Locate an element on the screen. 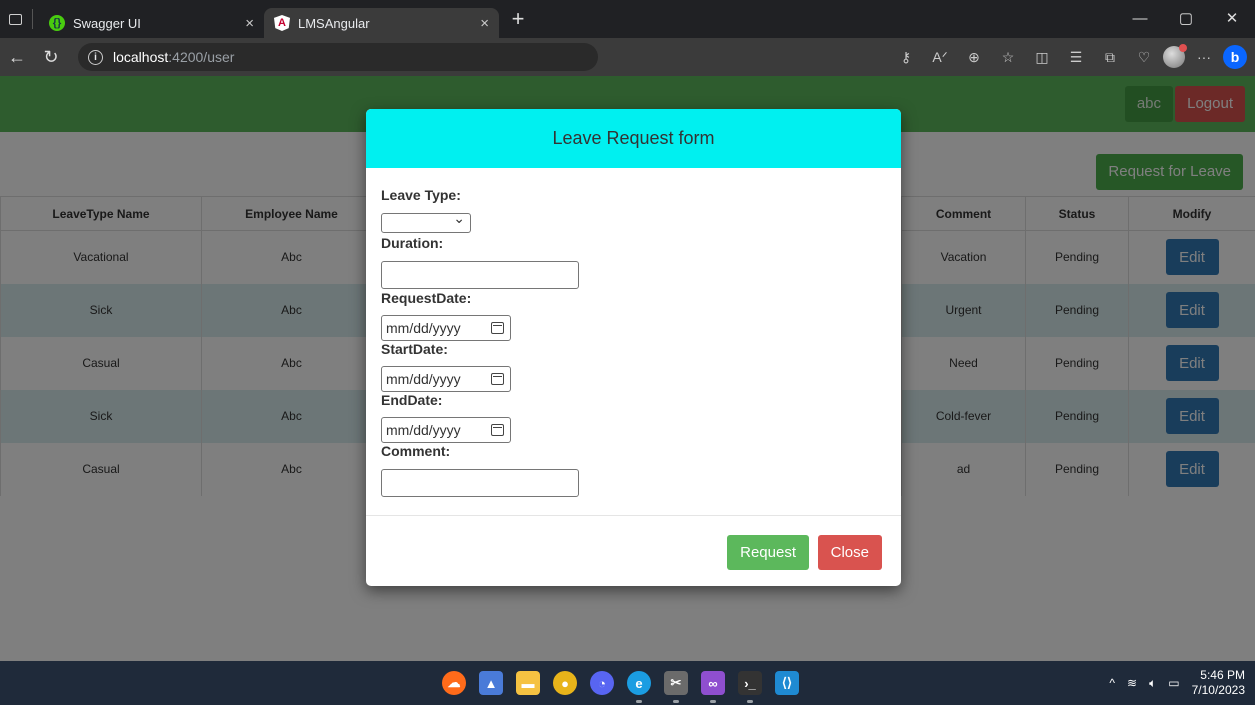 This screenshot has width=1255, height=705. tab-title: LMSAngular is located at coordinates (334, 23).